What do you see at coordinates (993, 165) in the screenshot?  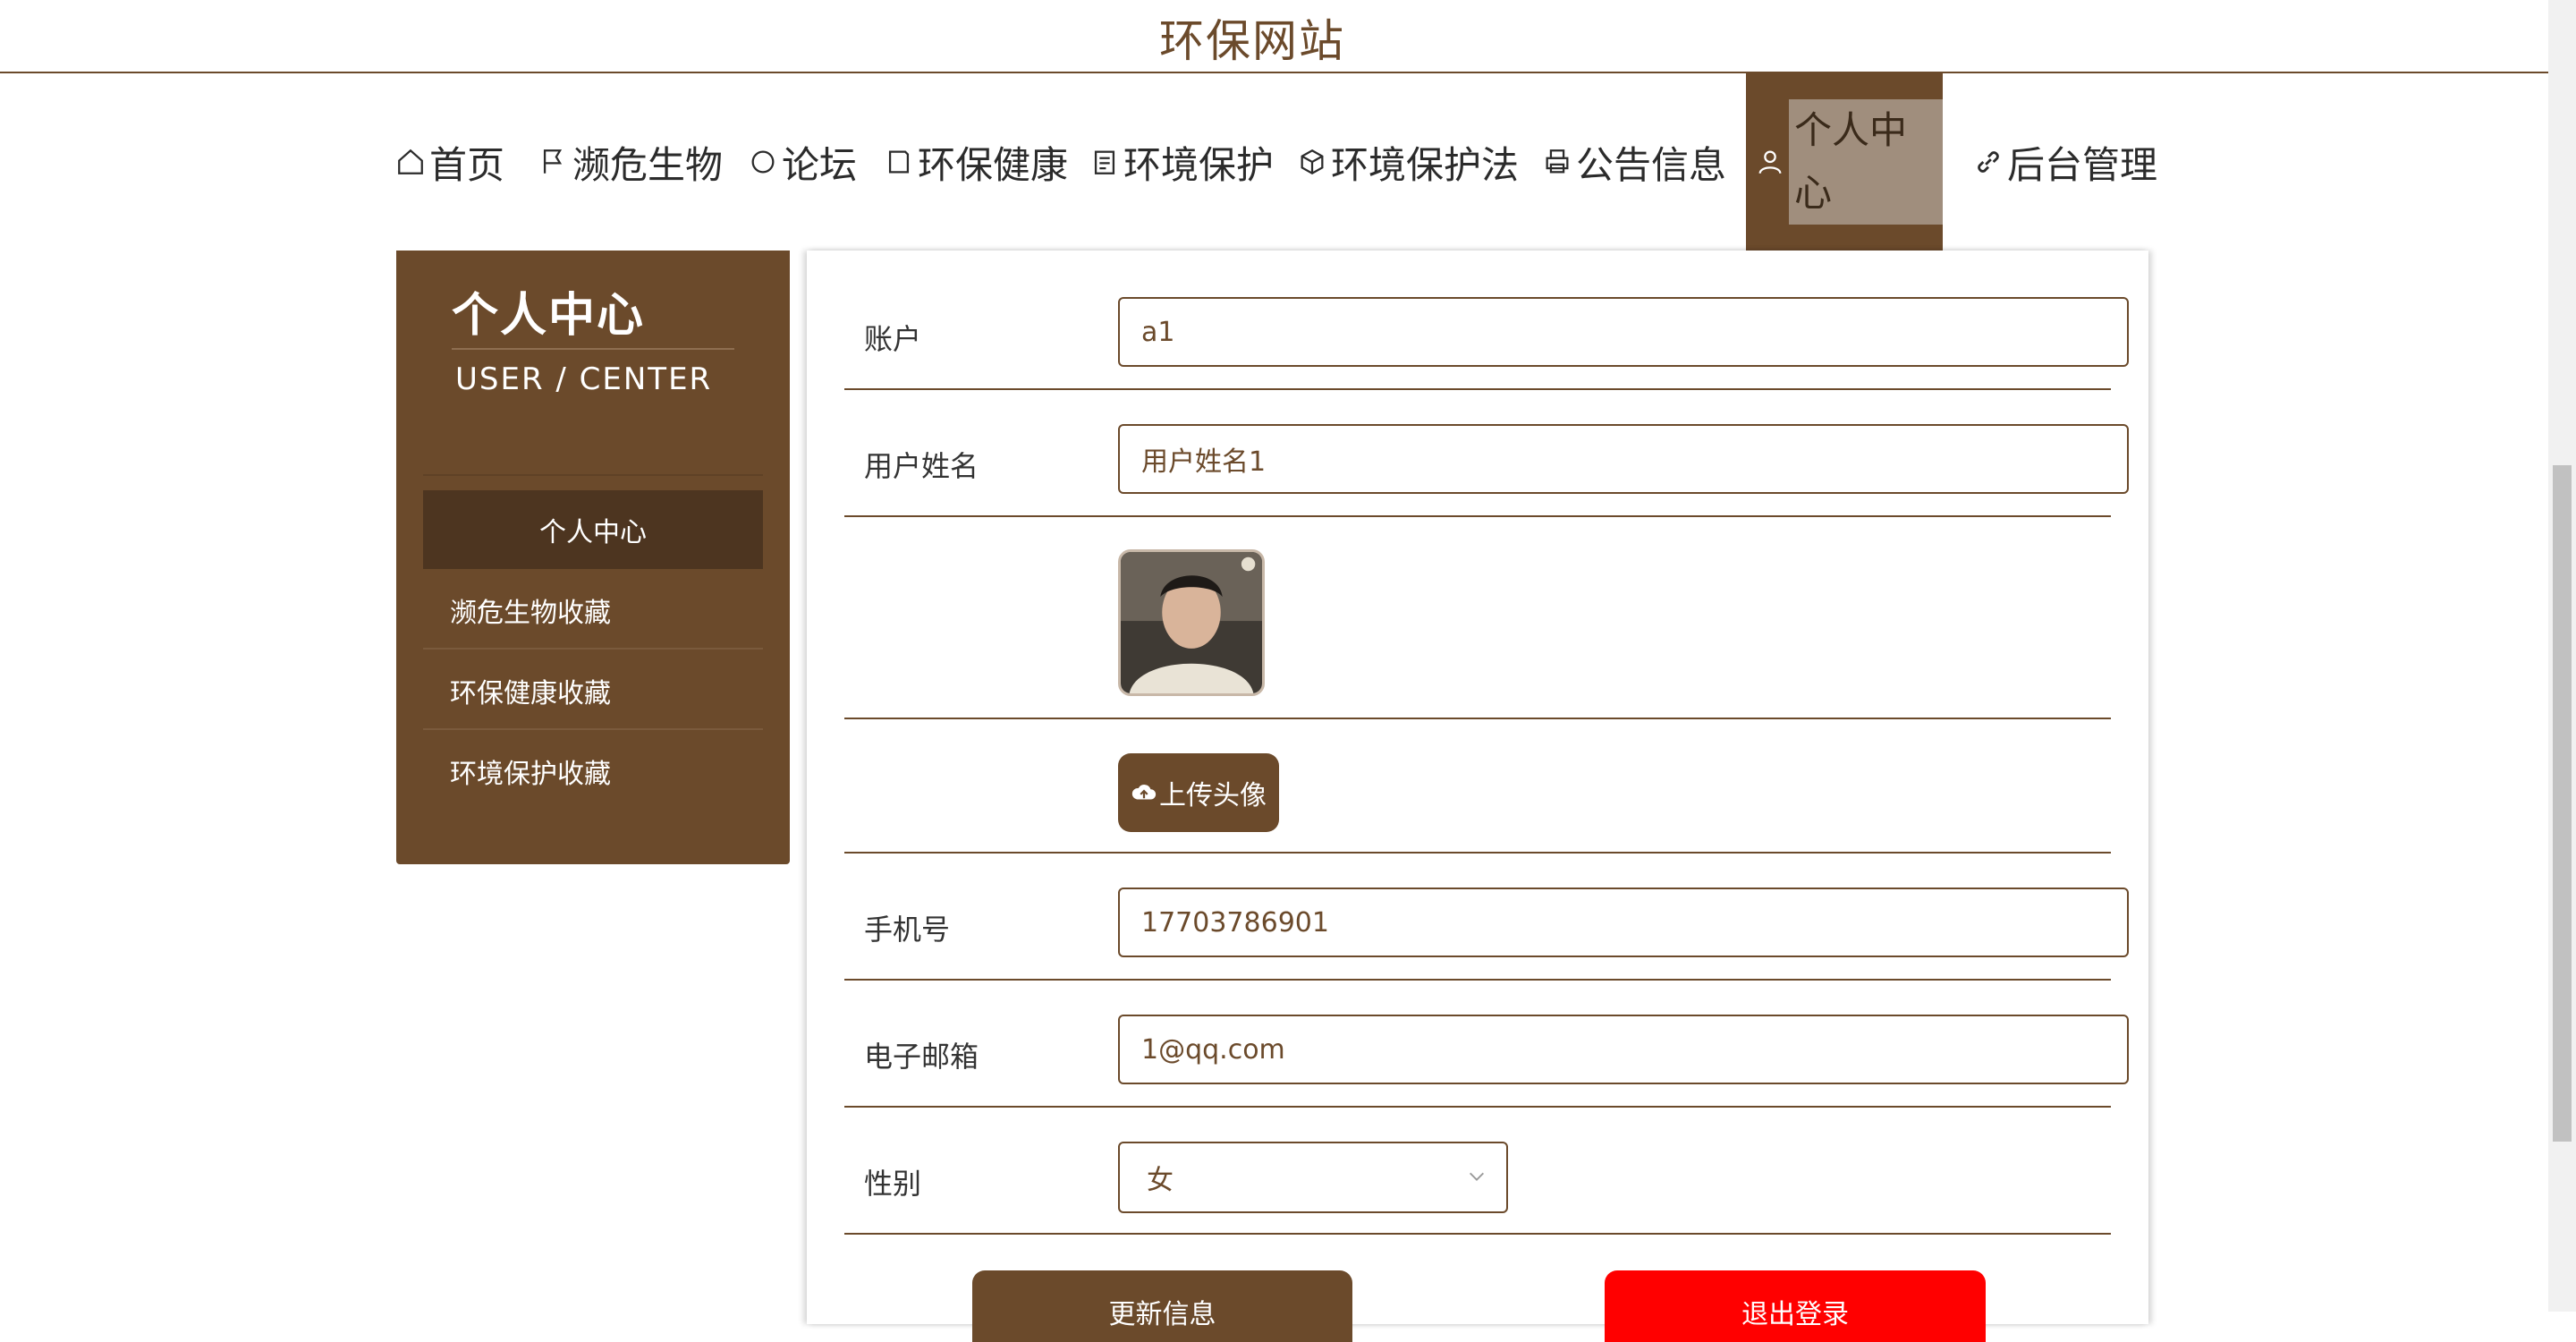 I see `nav-label: 环保健康` at bounding box center [993, 165].